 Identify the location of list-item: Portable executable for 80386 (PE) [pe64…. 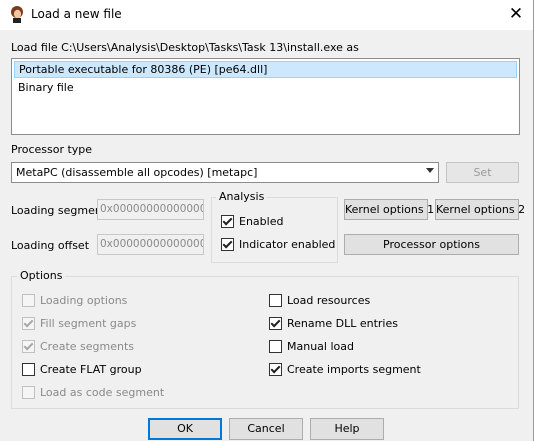
(265, 69).